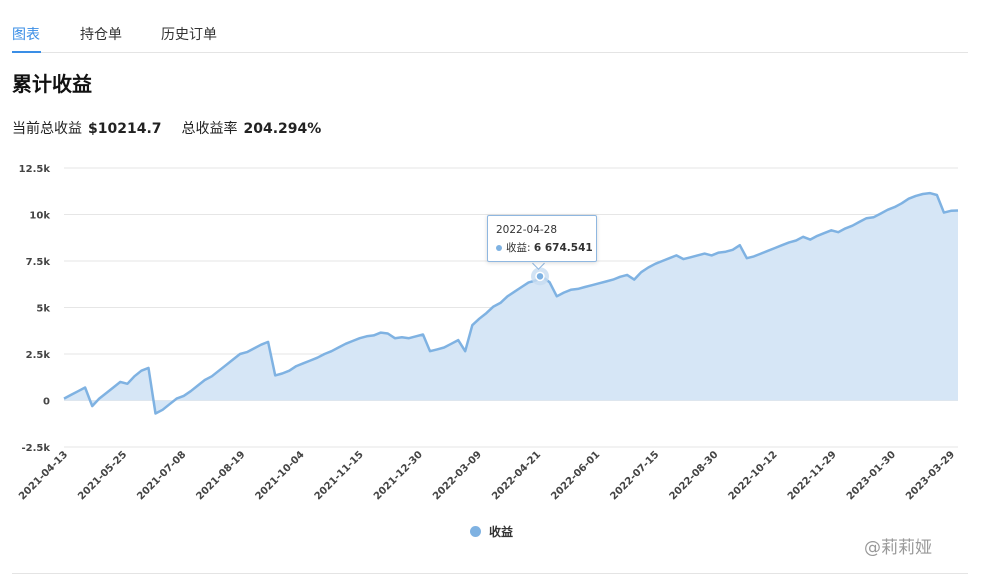 The width and height of the screenshot is (982, 581). What do you see at coordinates (39, 216) in the screenshot?
I see `y-tick-label: 10k` at bounding box center [39, 216].